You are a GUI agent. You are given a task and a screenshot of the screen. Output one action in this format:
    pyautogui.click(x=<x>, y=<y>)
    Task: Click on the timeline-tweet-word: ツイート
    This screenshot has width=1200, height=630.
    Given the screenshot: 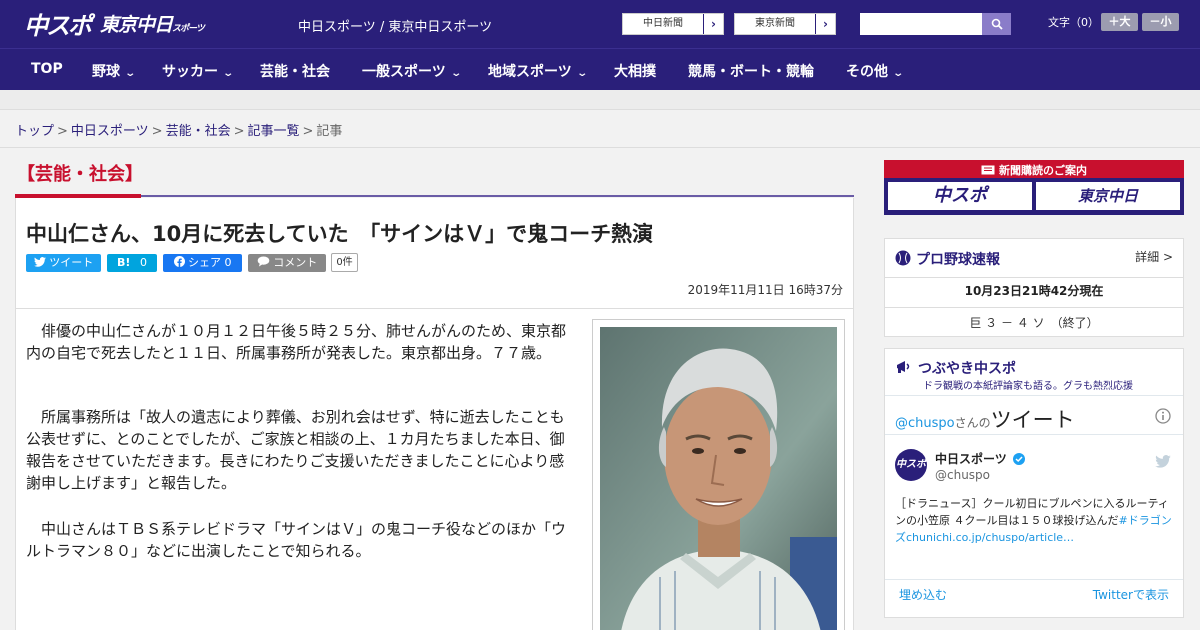 What is the action you would take?
    pyautogui.click(x=1032, y=420)
    